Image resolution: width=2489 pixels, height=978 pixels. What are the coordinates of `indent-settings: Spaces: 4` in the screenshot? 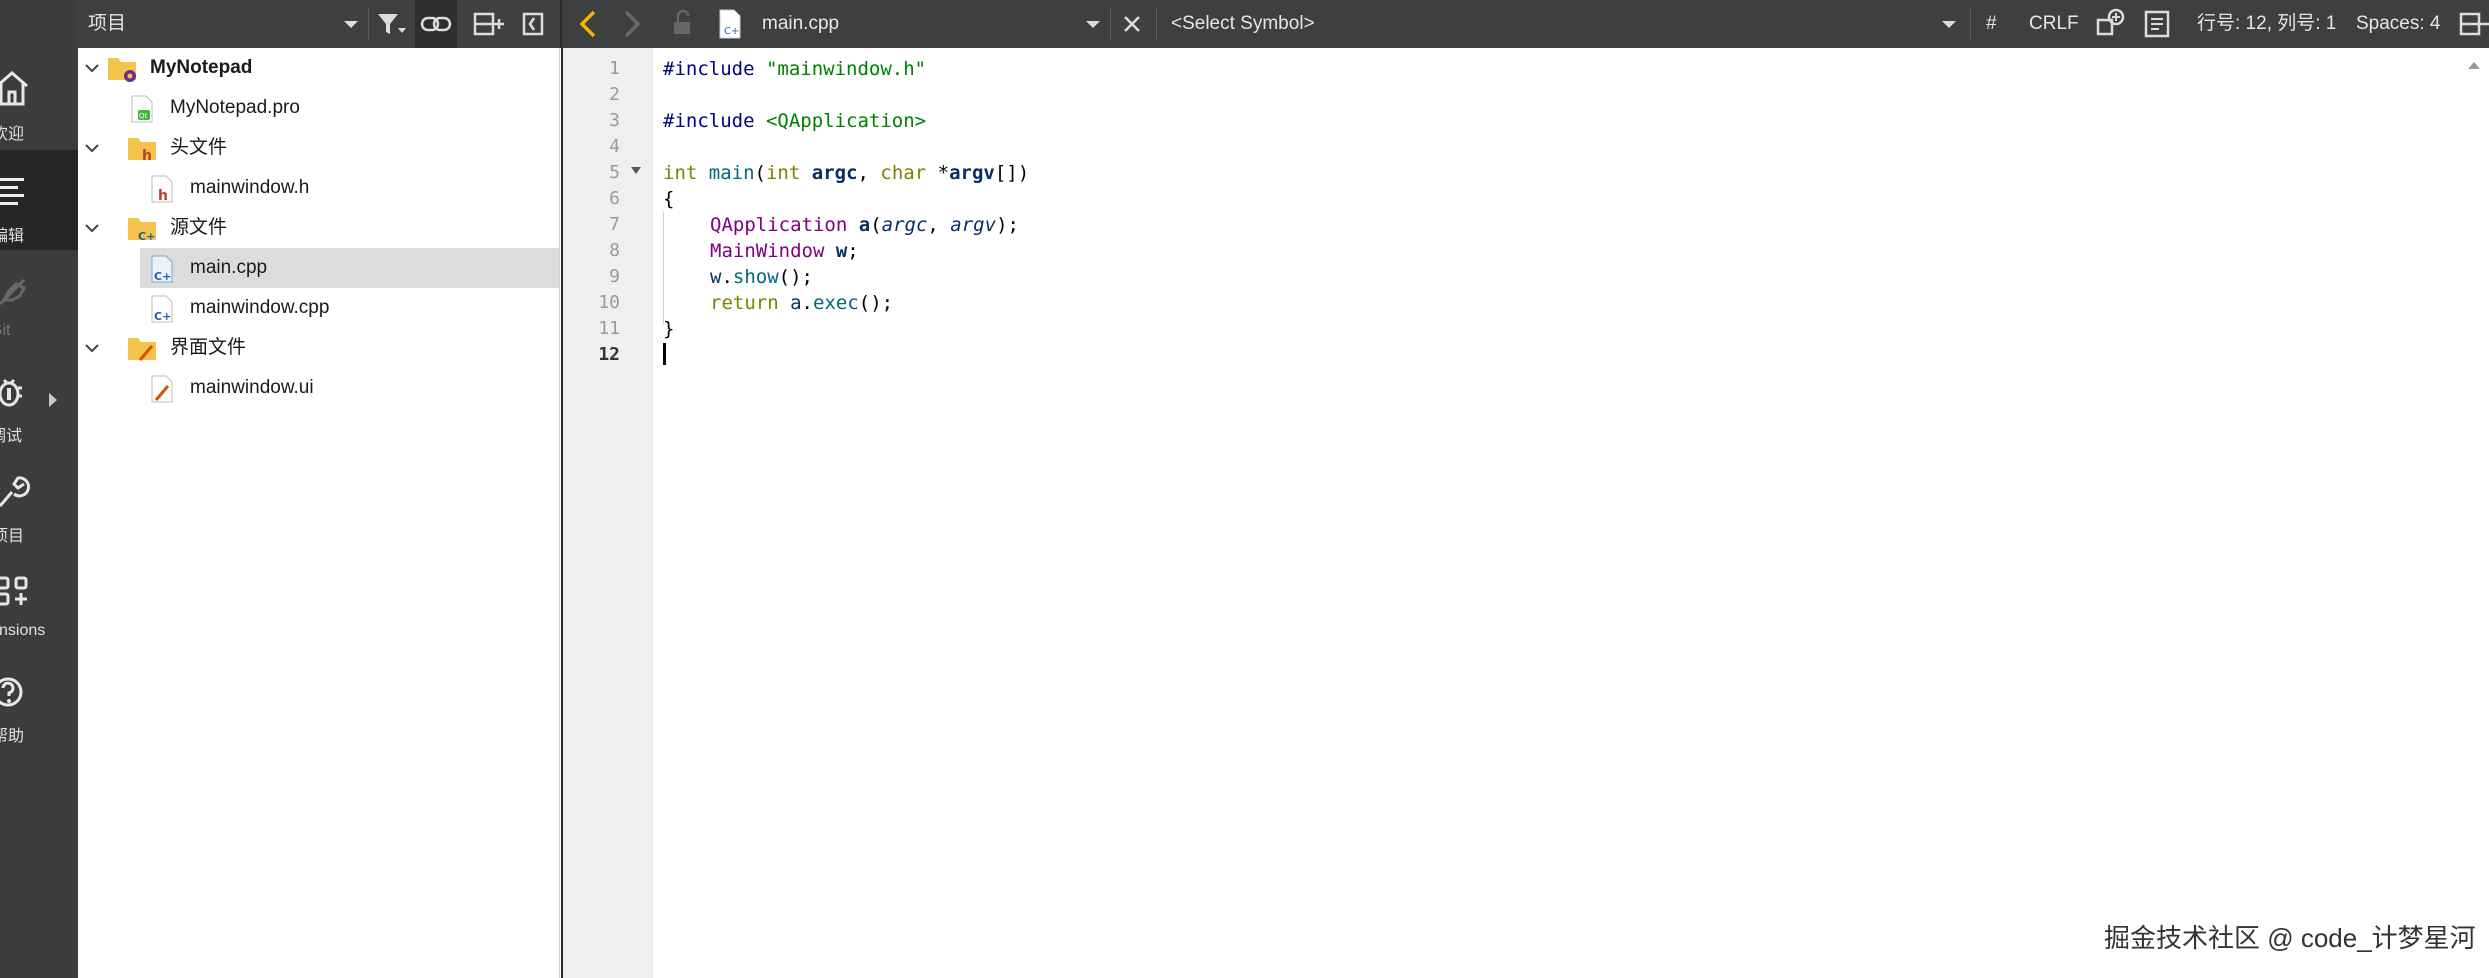 It's located at (2398, 24).